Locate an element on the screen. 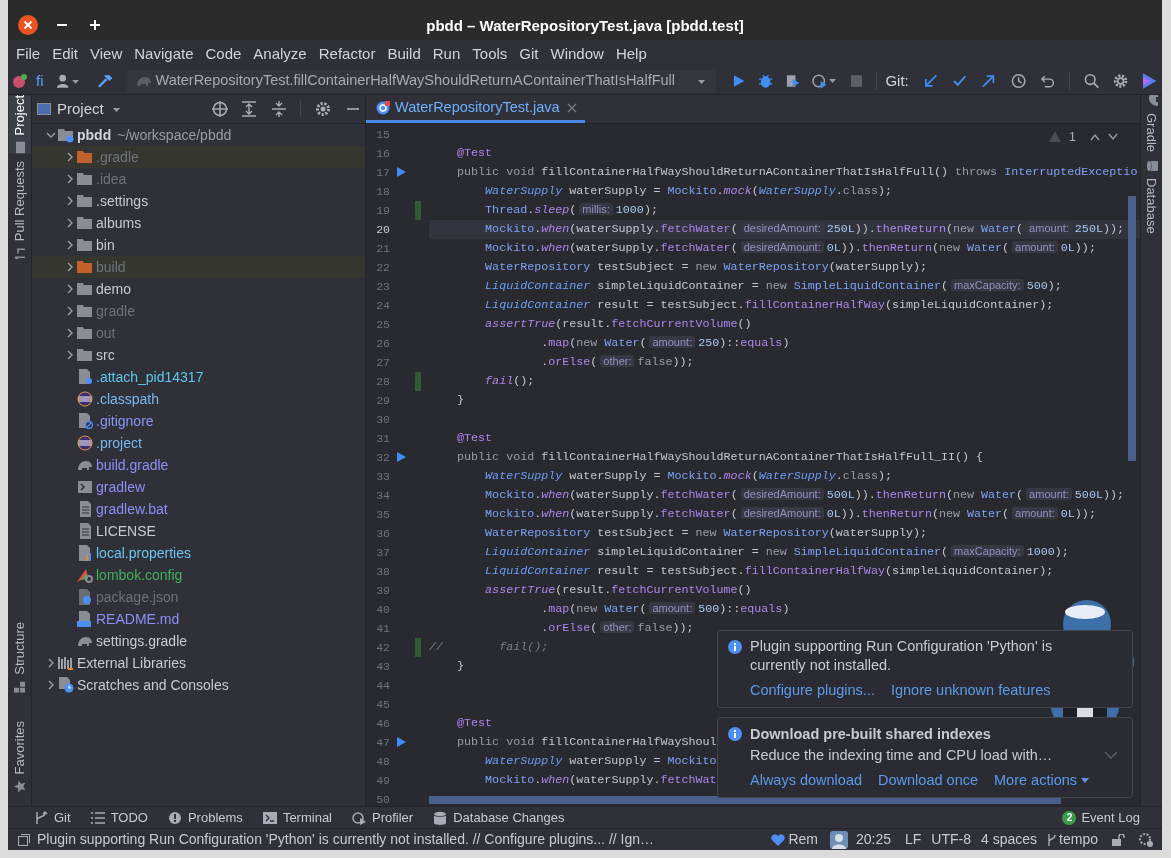 The image size is (1171, 858). tool-window-tab: Favorites is located at coordinates (19, 756).